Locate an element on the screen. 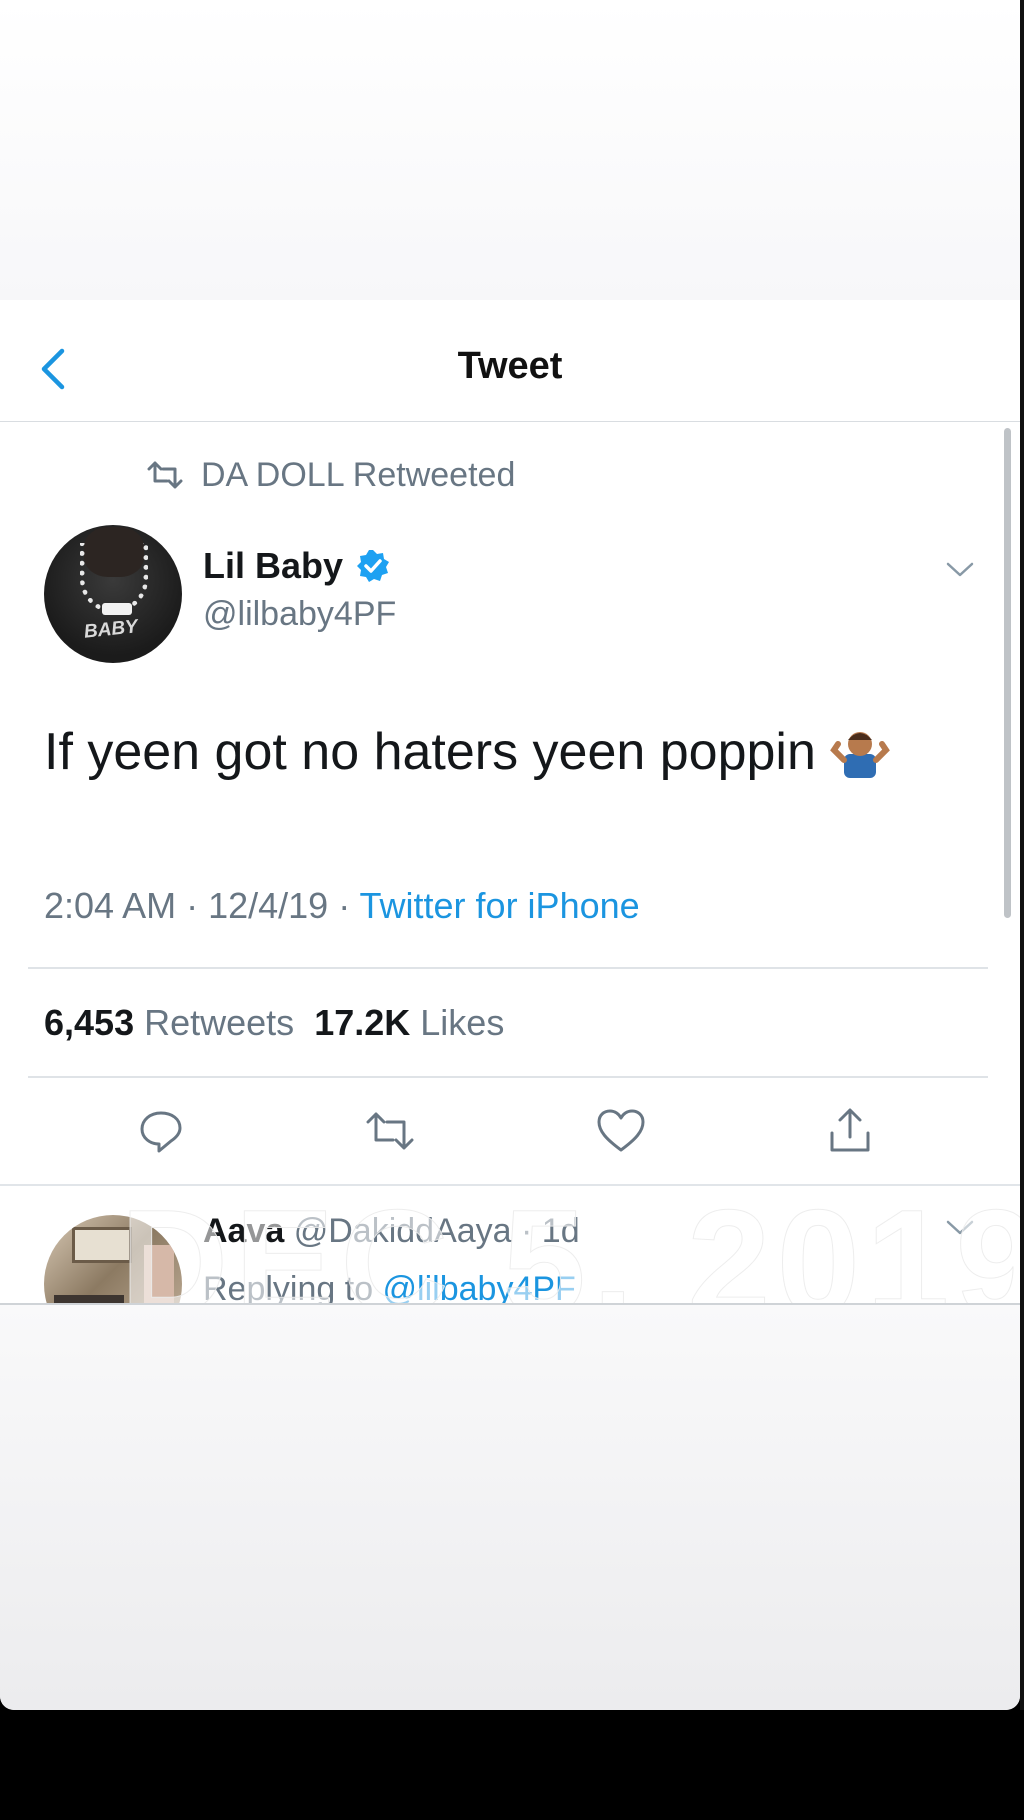 The width and height of the screenshot is (1024, 1820). reply-button is located at coordinates (161, 1131).